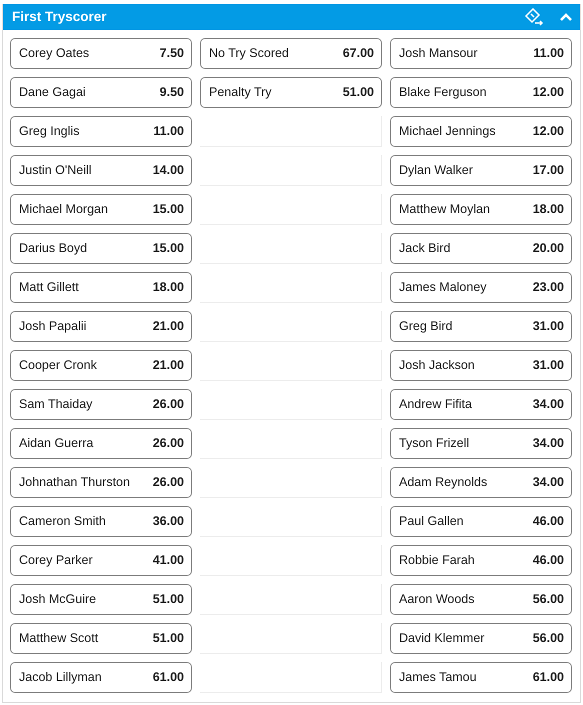 The width and height of the screenshot is (583, 705). I want to click on selection-button: Greg Inglis 11.00, so click(101, 131).